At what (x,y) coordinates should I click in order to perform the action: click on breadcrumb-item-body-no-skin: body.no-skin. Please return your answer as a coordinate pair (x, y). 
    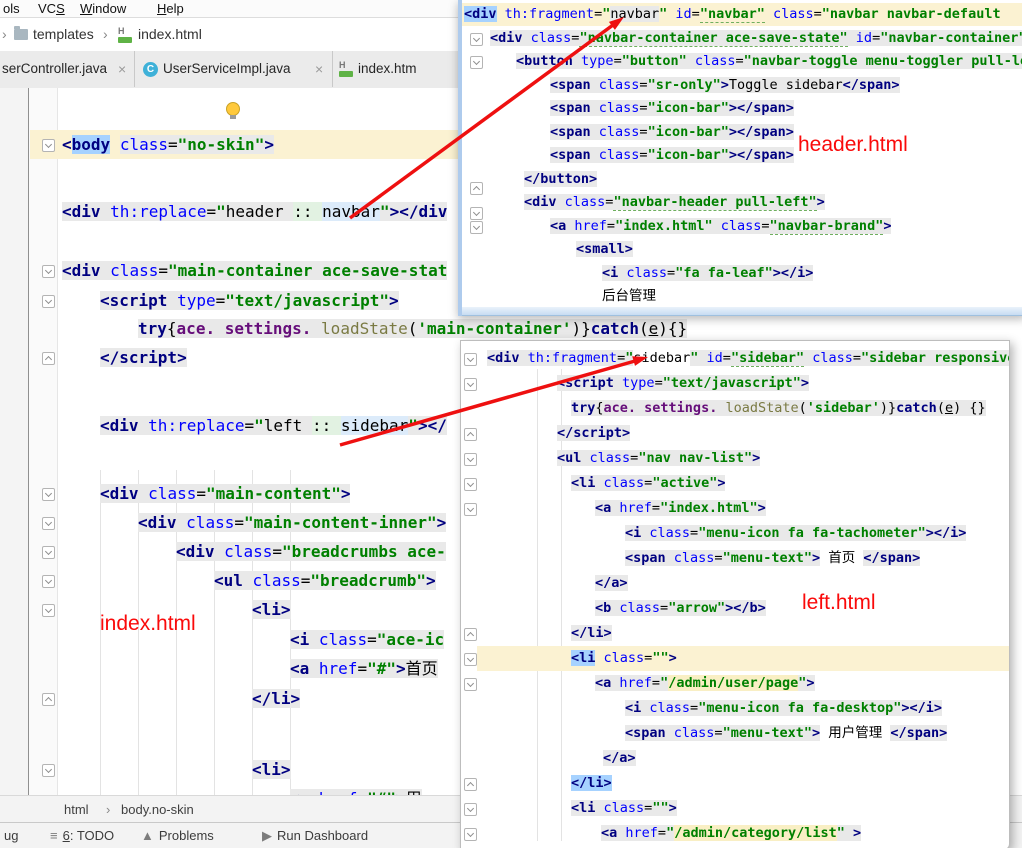
    Looking at the image, I should click on (157, 809).